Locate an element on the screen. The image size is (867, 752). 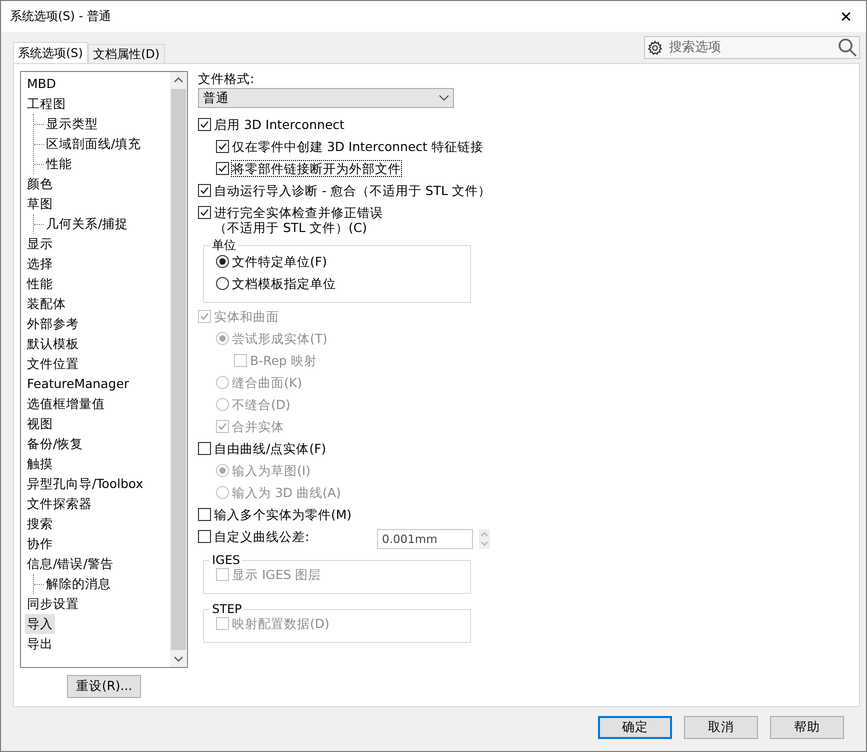
window-title: 系统选项(S) - 普通 is located at coordinates (60, 16).